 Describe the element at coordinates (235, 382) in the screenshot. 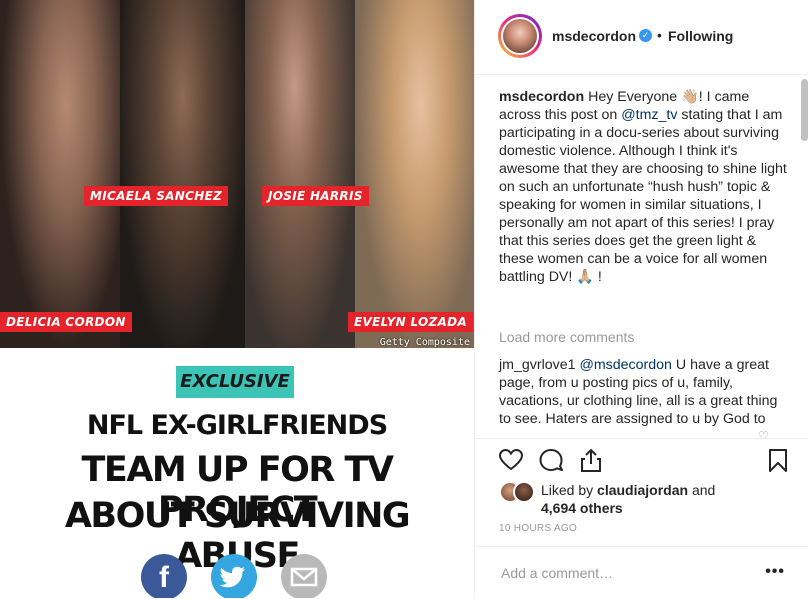

I see `exclusive-badge: EXCLUSIVE` at that location.